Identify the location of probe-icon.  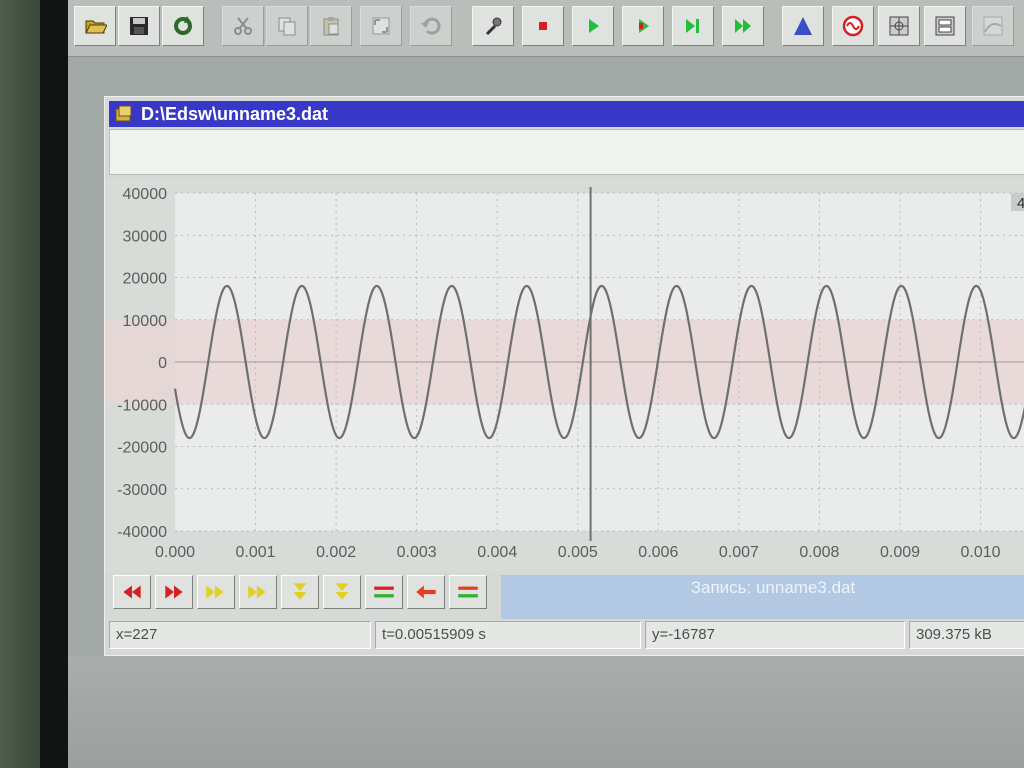
(493, 26).